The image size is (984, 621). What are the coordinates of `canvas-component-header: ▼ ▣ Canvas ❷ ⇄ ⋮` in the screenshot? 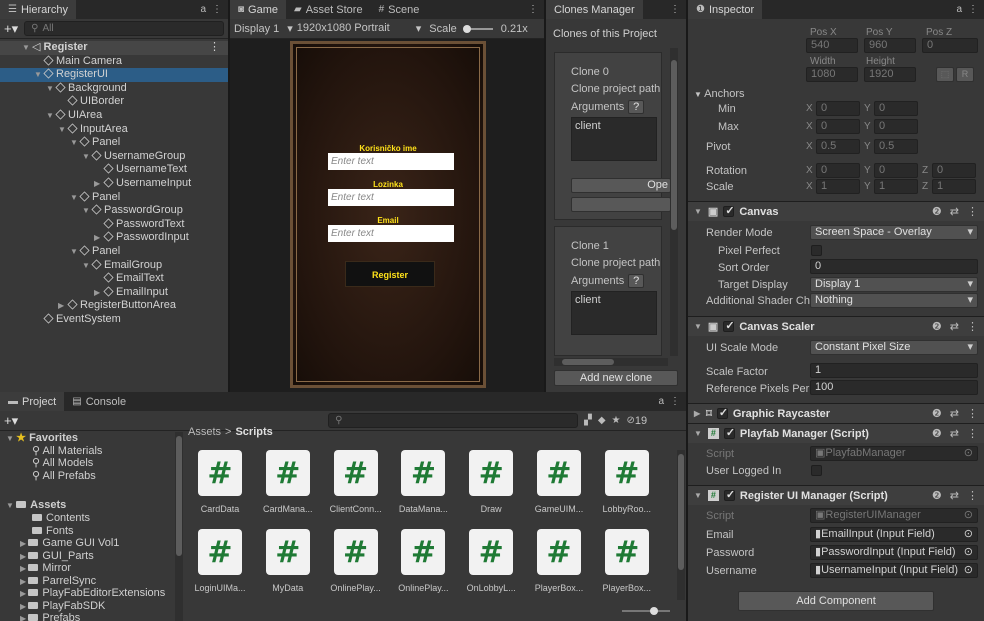 It's located at (836, 211).